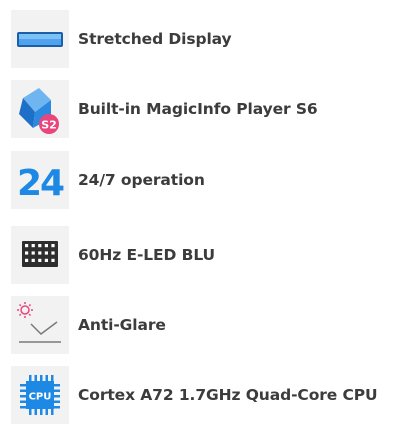 The image size is (401, 424). What do you see at coordinates (198, 109) in the screenshot?
I see `feature-label: Built-in MagicInfo Player S6` at bounding box center [198, 109].